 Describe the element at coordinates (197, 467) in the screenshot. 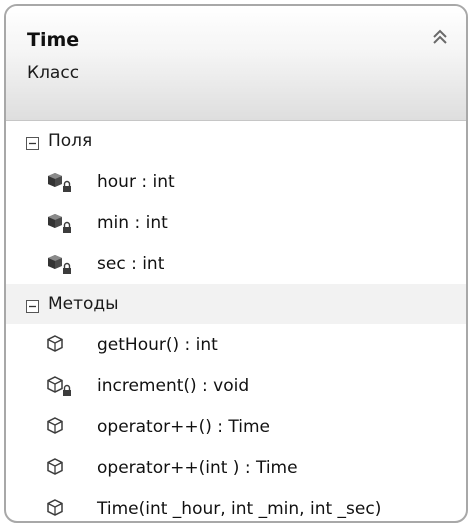

I see `method-label: operator++(int ) : Time` at that location.